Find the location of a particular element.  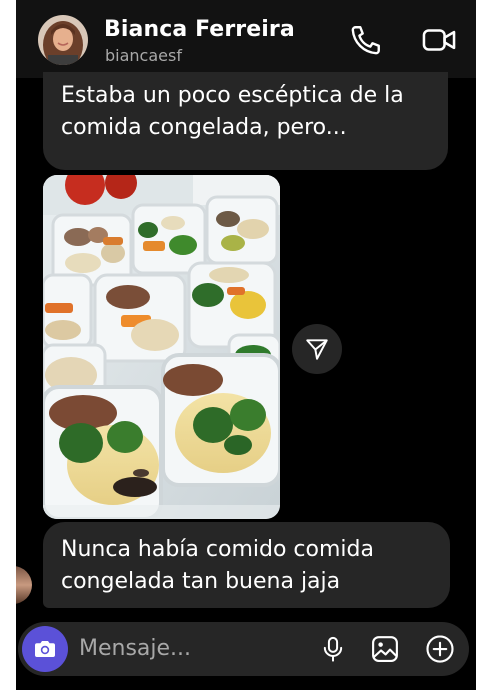

sender-avatar is located at coordinates (24, 585).